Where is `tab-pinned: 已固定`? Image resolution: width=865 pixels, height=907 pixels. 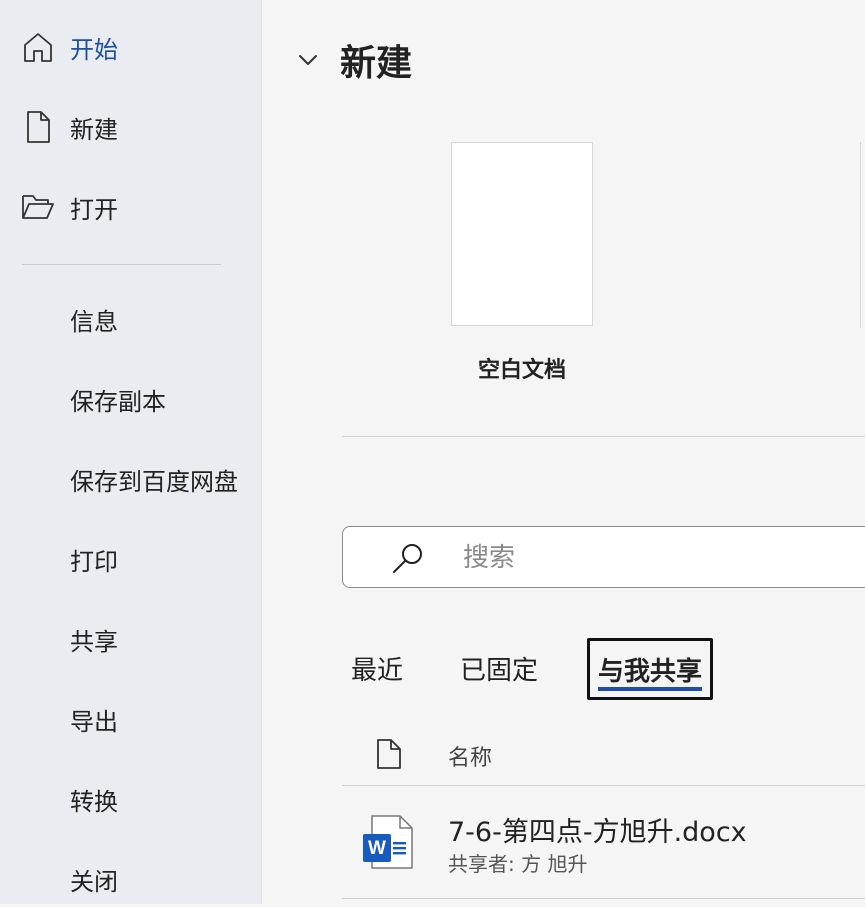 tab-pinned: 已固定 is located at coordinates (499, 668).